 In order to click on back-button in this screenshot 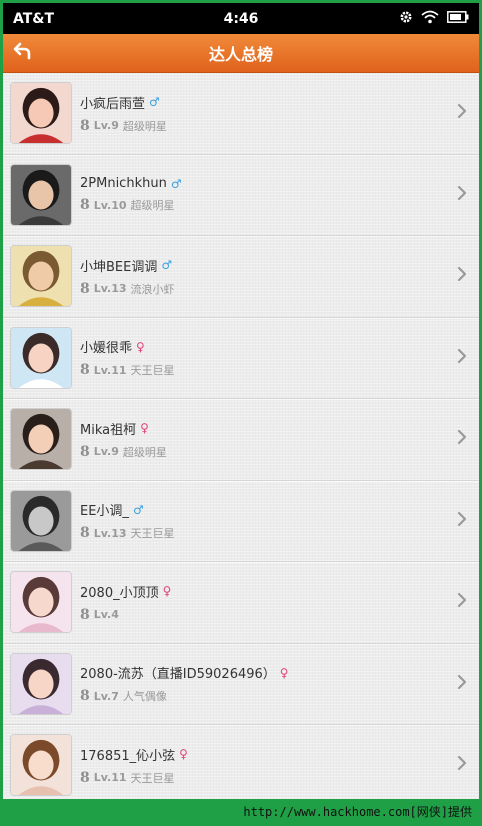, I will do `click(23, 53)`.